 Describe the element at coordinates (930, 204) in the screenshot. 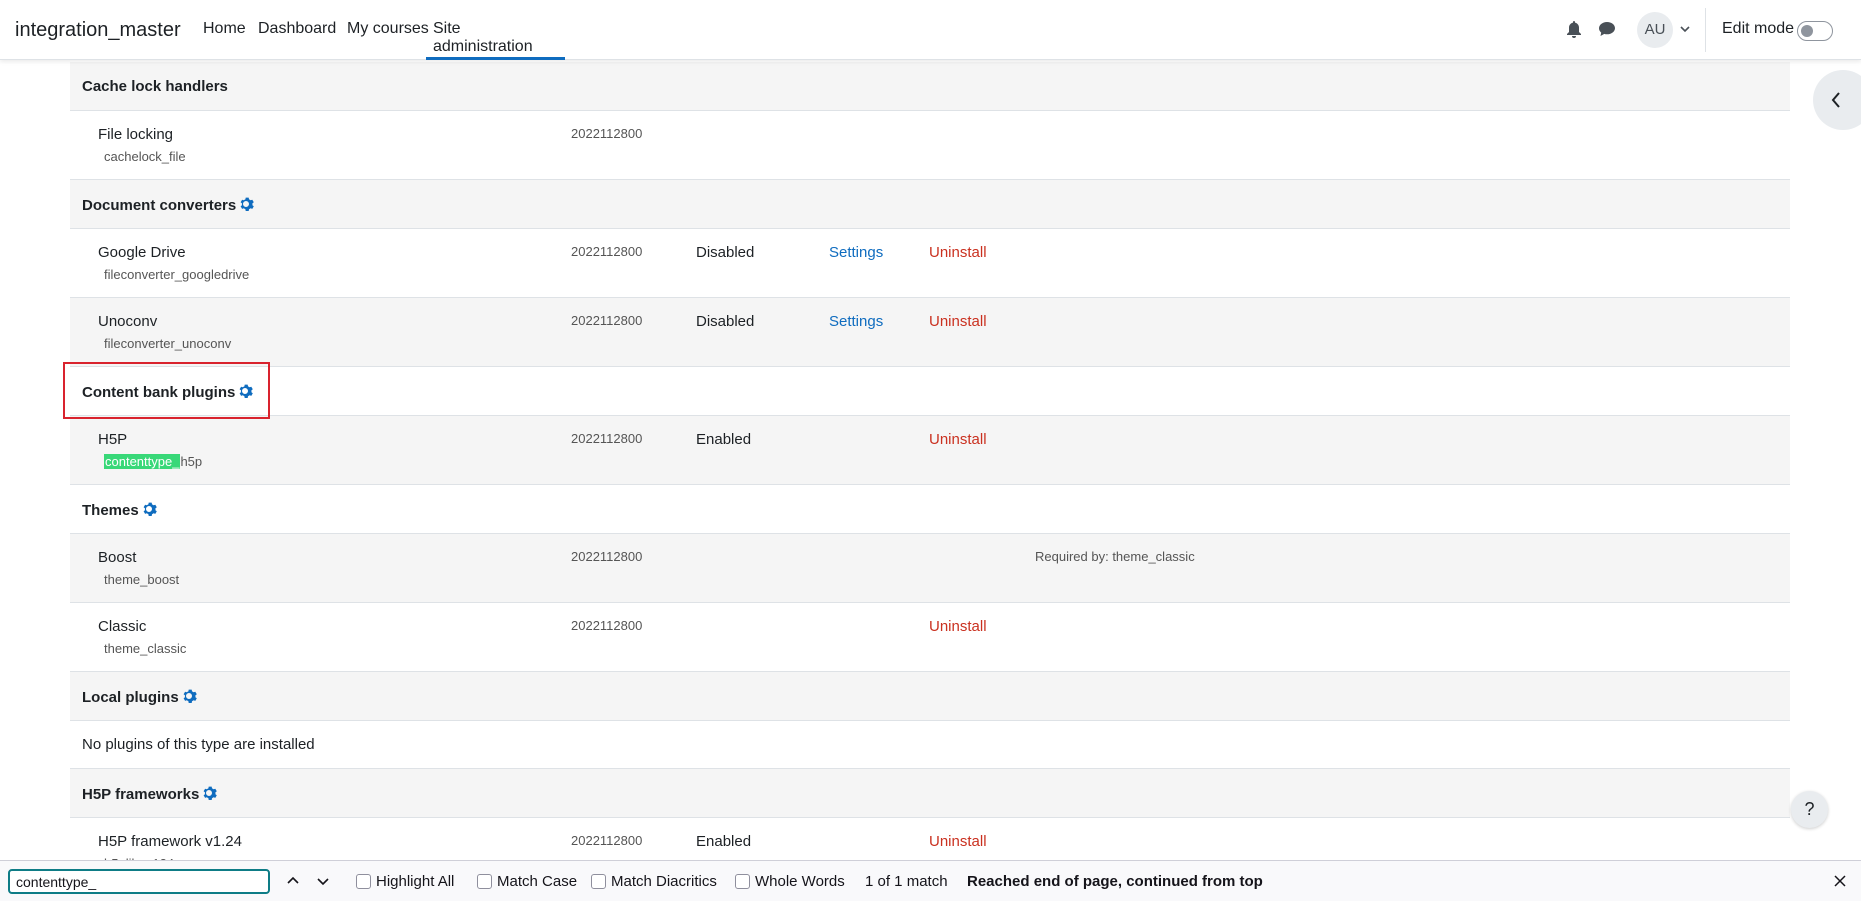

I see `section-row-document-converters: Document converters` at that location.